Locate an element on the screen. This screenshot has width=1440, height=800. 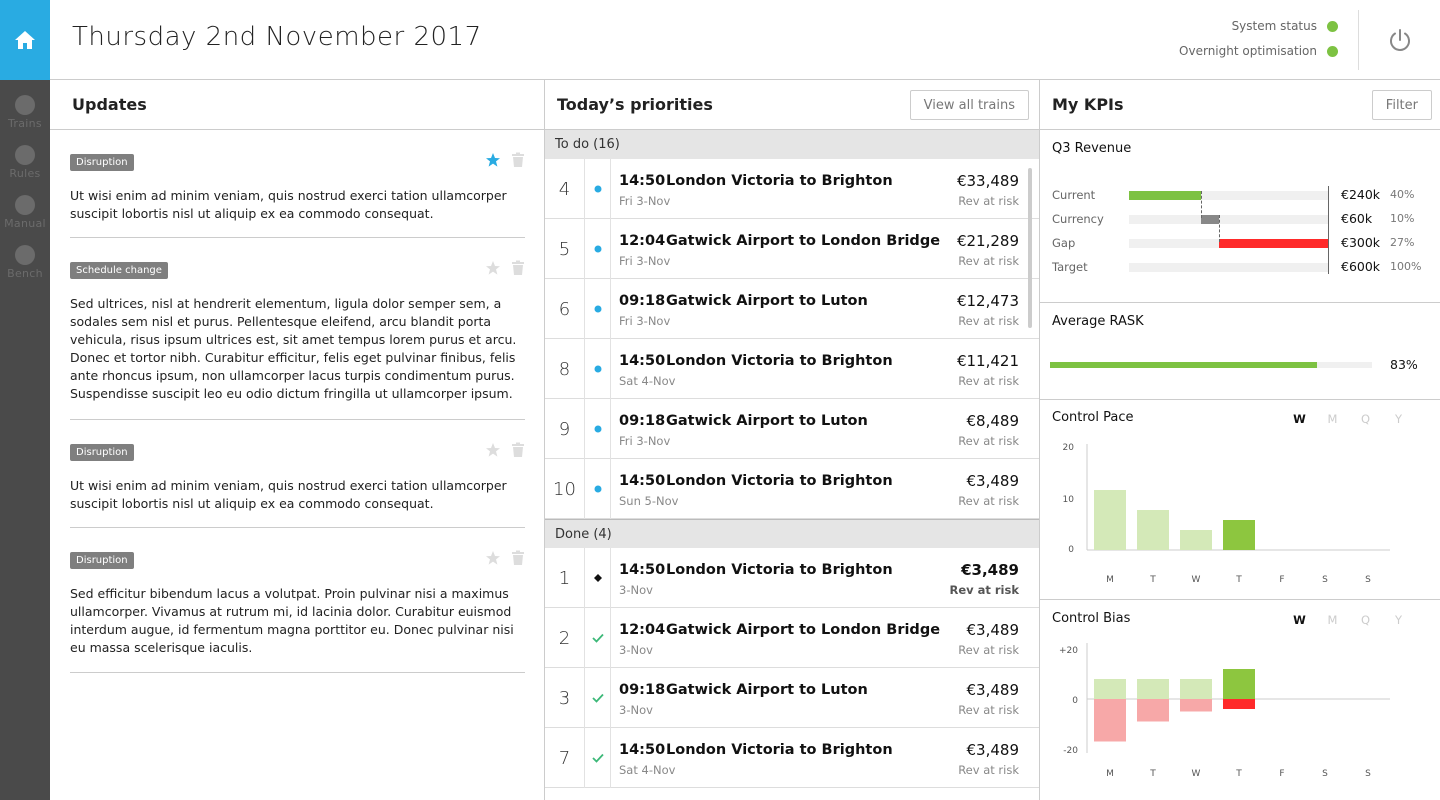
tab-month: M is located at coordinates (1332, 419).